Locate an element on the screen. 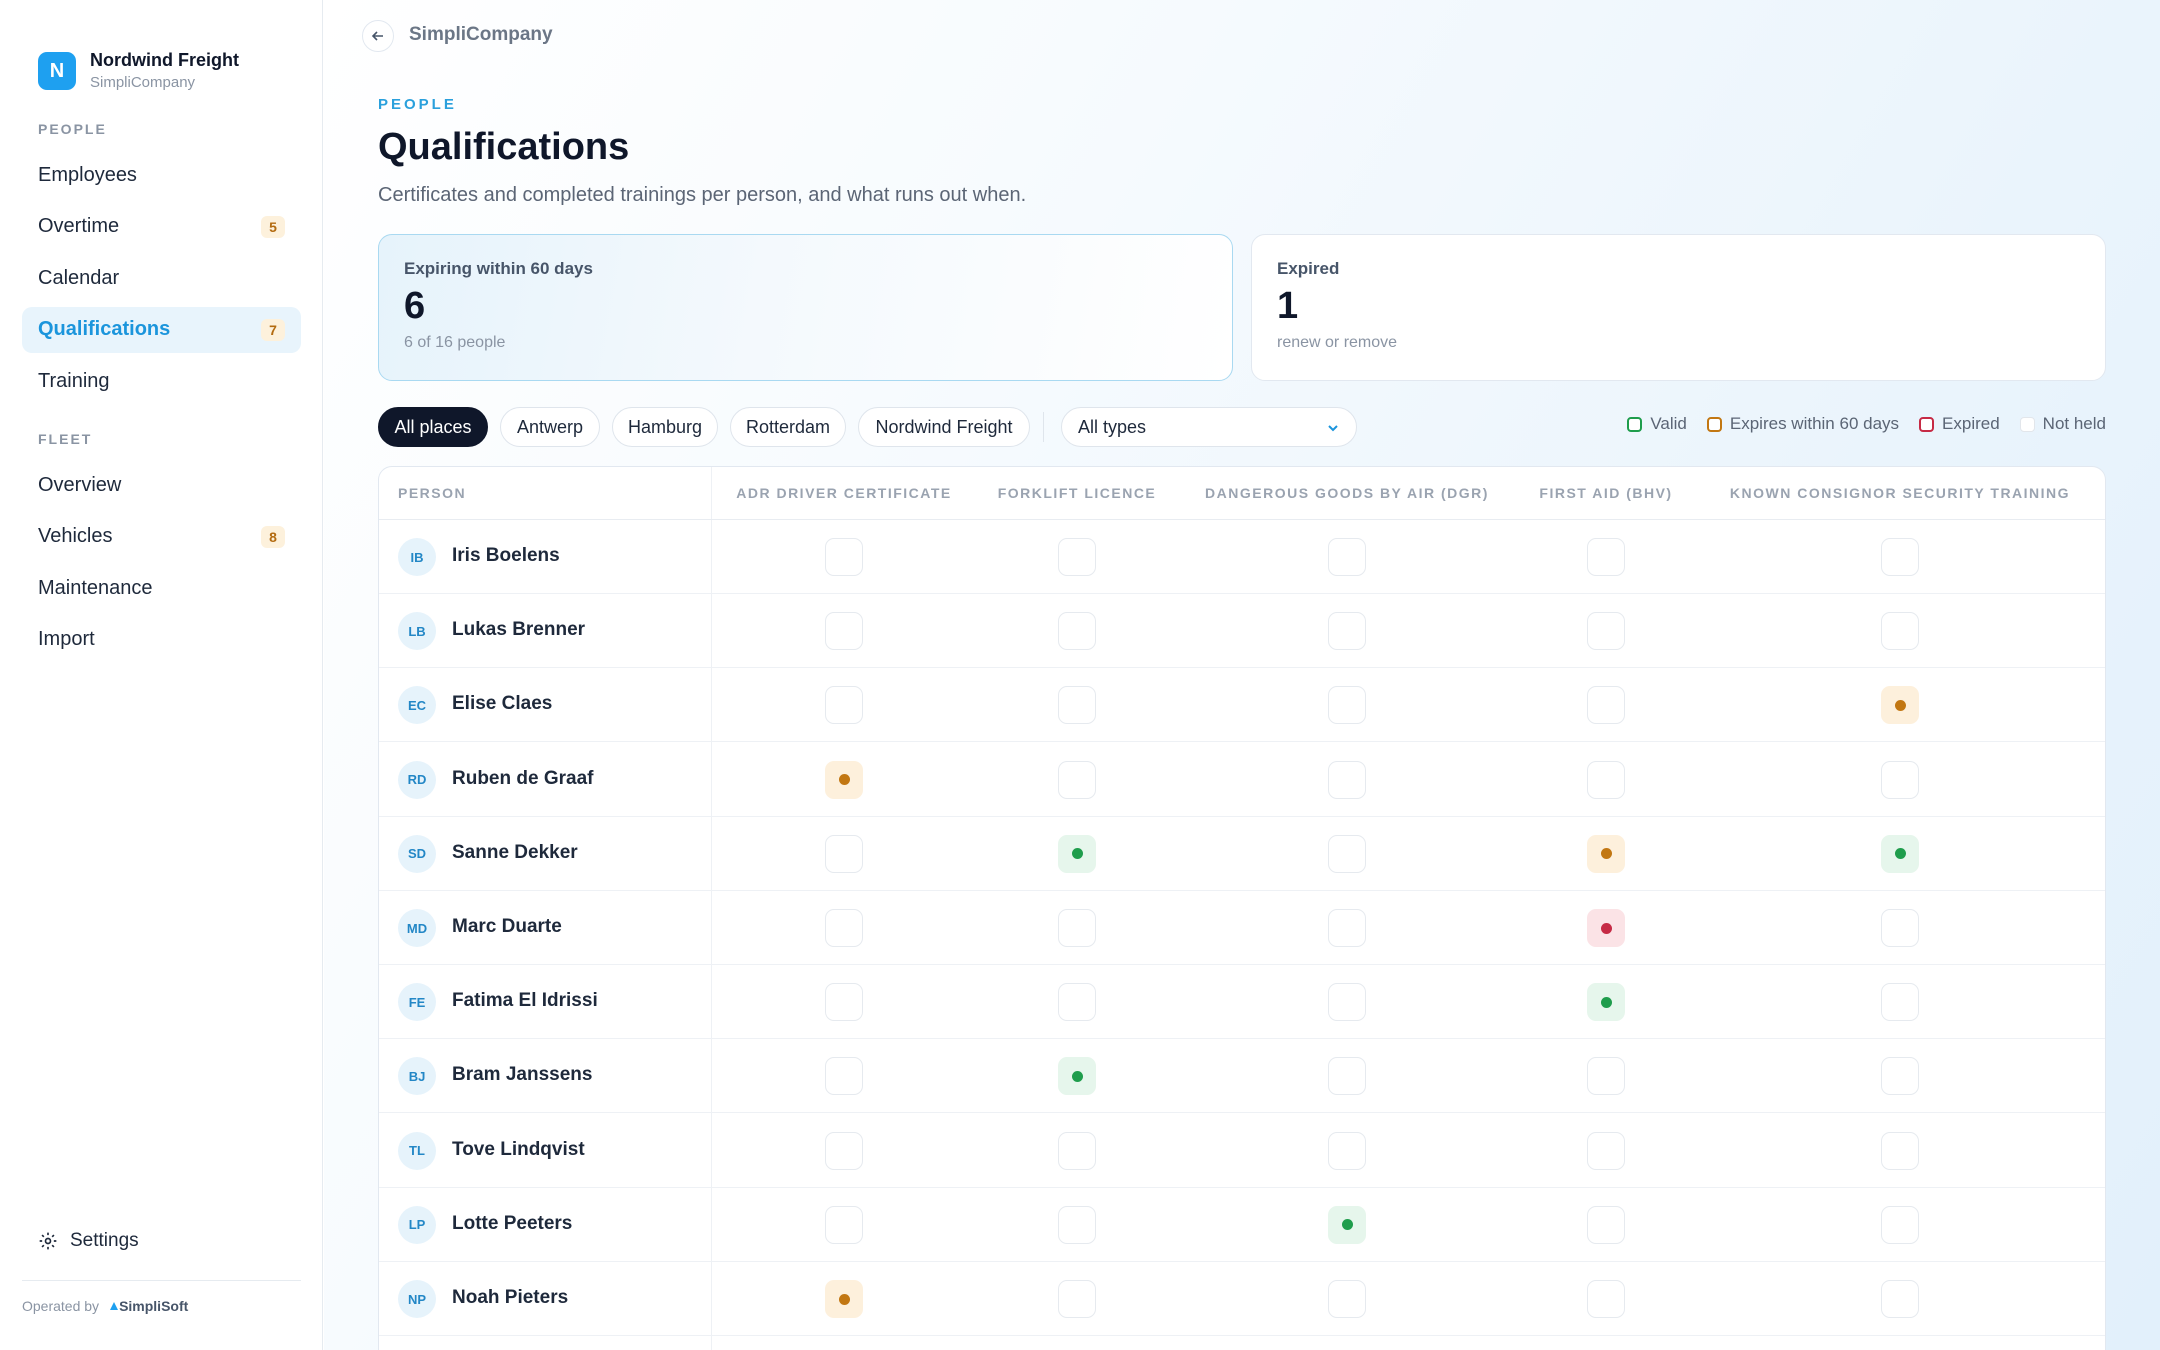  table-row: RD Ruben de Graaf is located at coordinates (1242, 780).